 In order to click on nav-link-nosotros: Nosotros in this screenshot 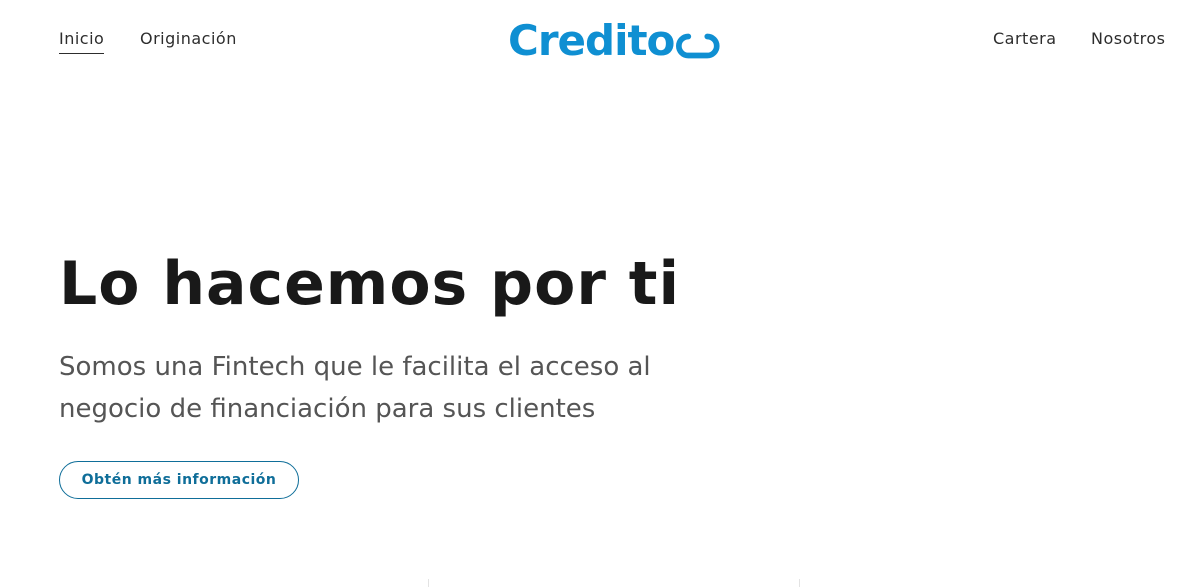, I will do `click(1128, 38)`.